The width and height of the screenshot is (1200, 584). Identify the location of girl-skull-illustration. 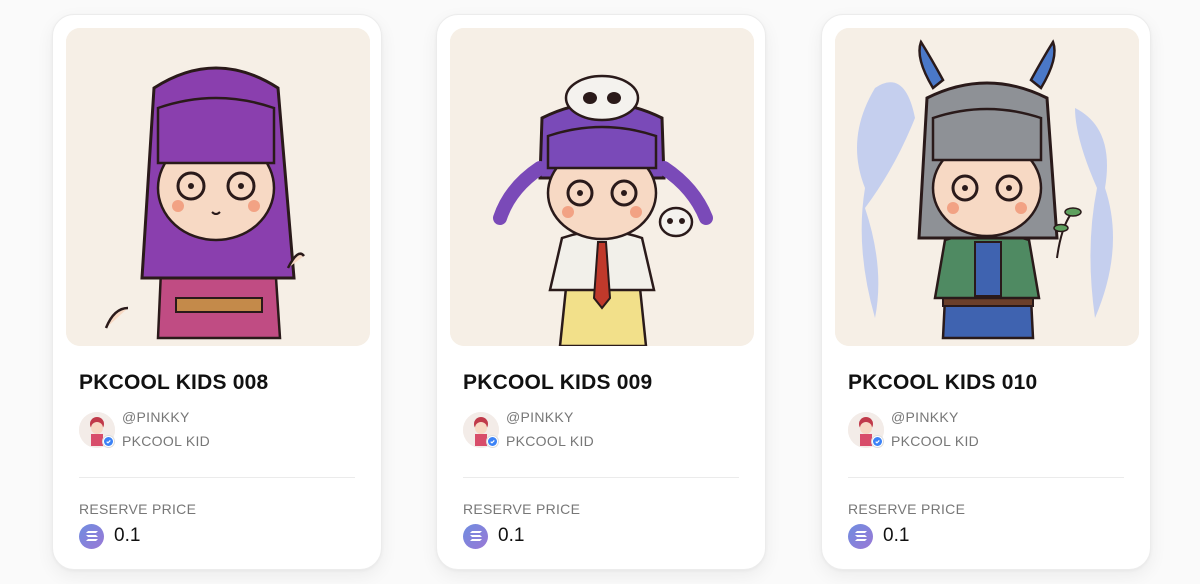
(602, 187).